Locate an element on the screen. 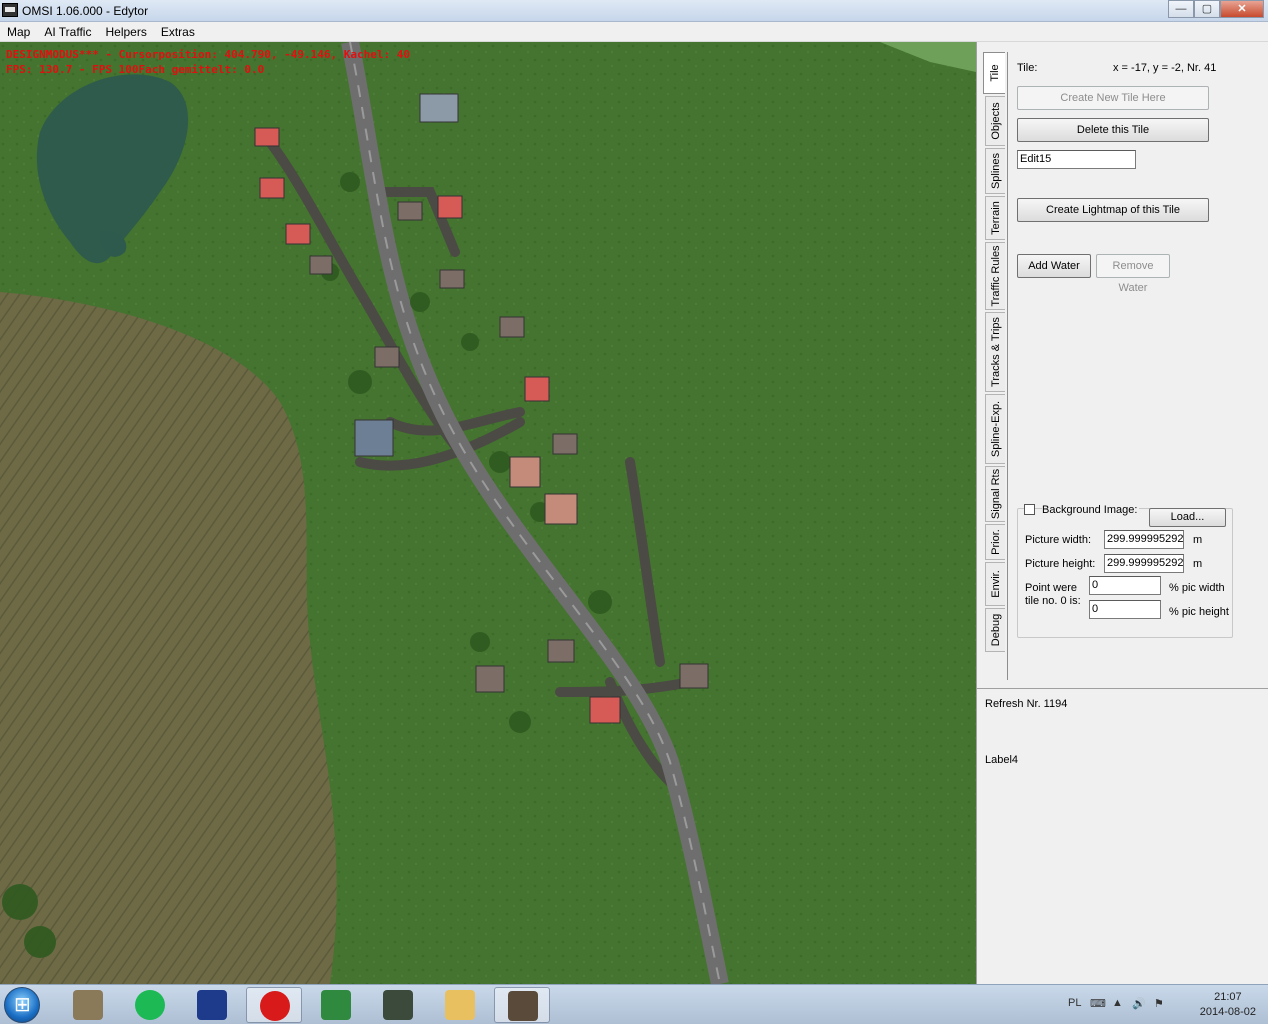 The width and height of the screenshot is (1268, 1025). delete-tile-button: Delete this Tile is located at coordinates (1113, 130).